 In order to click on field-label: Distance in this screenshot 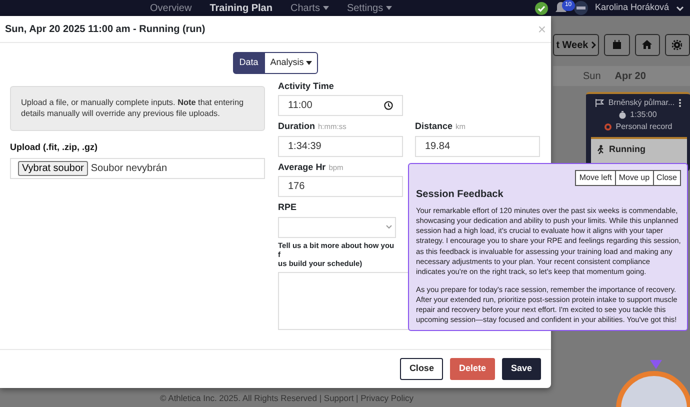, I will do `click(434, 126)`.